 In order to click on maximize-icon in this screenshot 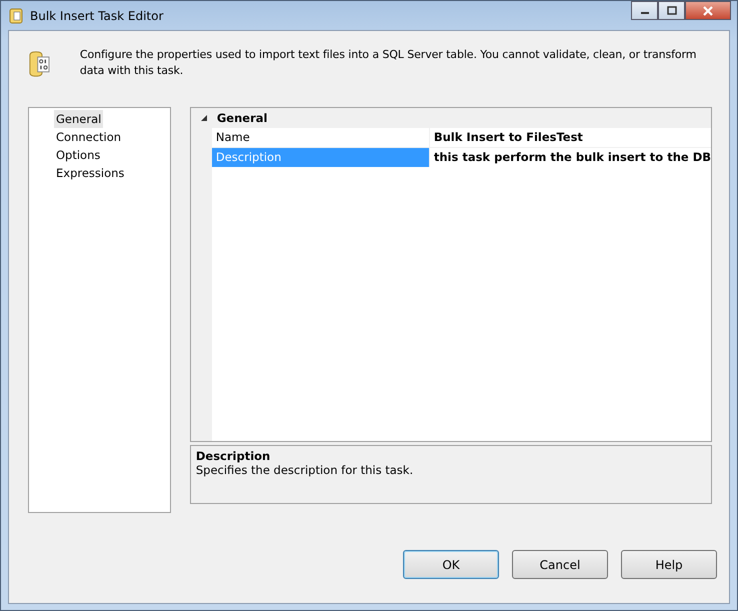, I will do `click(671, 10)`.